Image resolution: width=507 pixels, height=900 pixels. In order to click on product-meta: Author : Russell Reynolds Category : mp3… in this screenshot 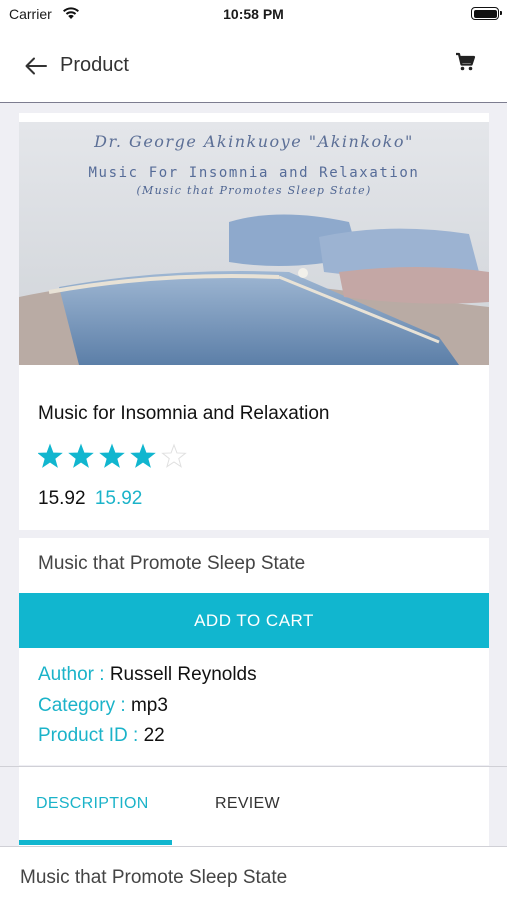, I will do `click(254, 706)`.